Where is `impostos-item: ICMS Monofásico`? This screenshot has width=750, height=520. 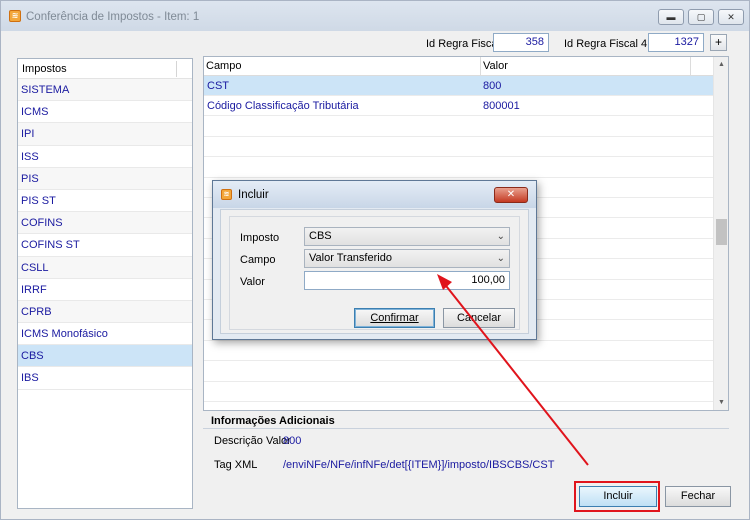
impostos-item: ICMS Monofásico is located at coordinates (105, 334).